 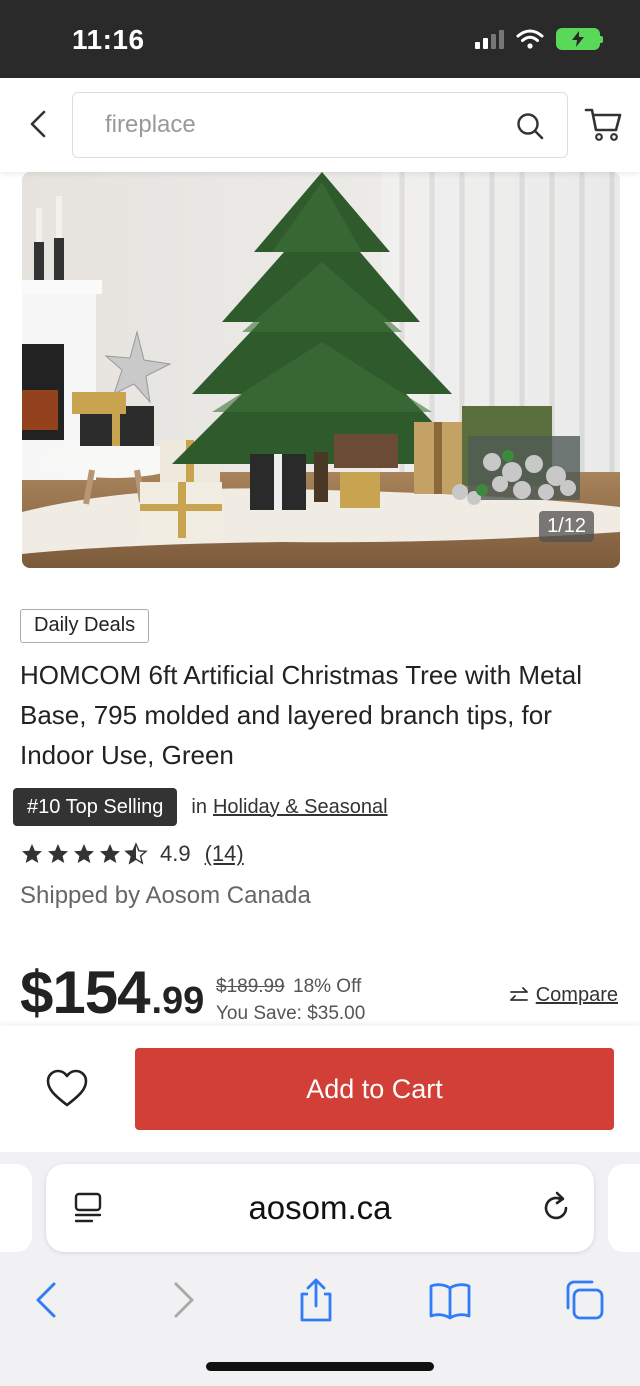 I want to click on previous-tab-peek, so click(x=16, y=1208).